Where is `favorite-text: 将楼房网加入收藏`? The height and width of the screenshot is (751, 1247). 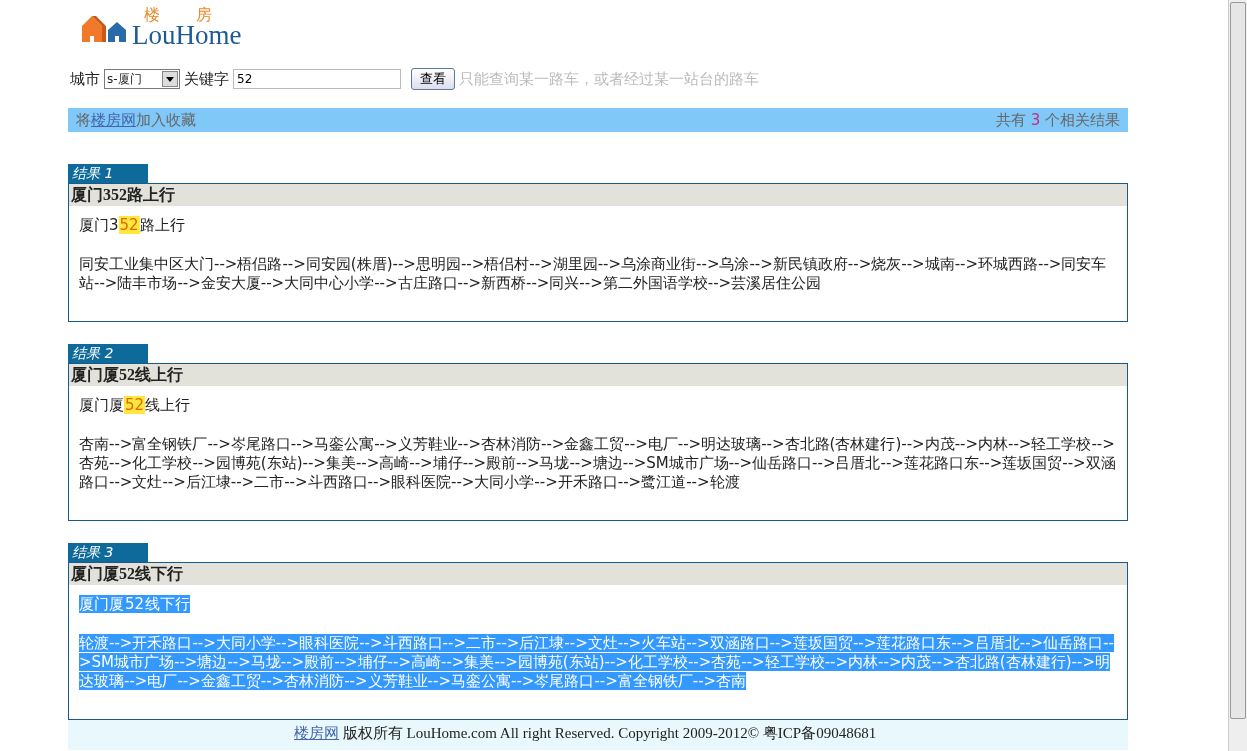
favorite-text: 将楼房网加入收藏 is located at coordinates (136, 120).